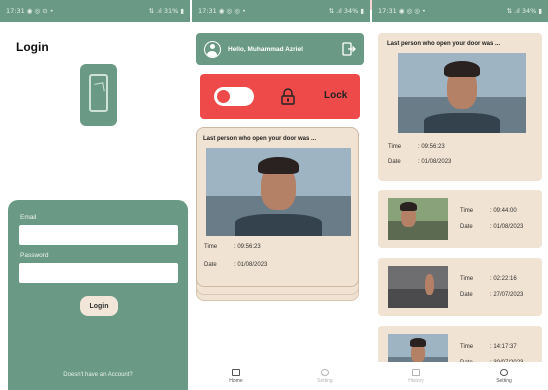 The image size is (548, 390). I want to click on login-button: Login, so click(99, 306).